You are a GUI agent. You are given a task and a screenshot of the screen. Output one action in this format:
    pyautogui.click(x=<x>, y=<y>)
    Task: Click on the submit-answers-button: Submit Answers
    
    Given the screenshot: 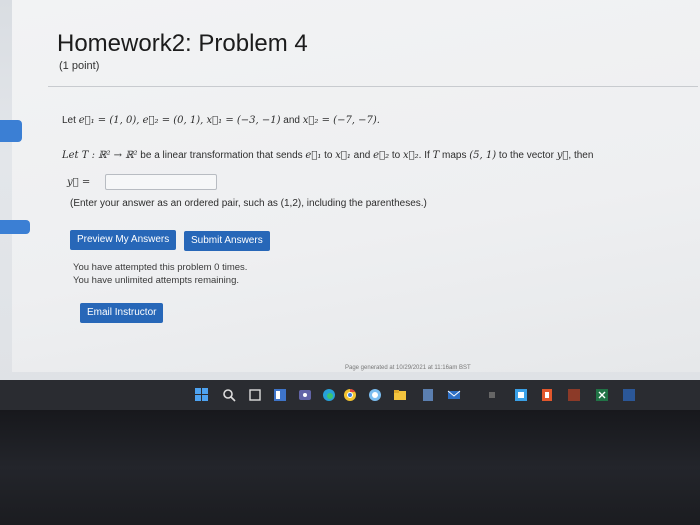 What is the action you would take?
    pyautogui.click(x=227, y=241)
    